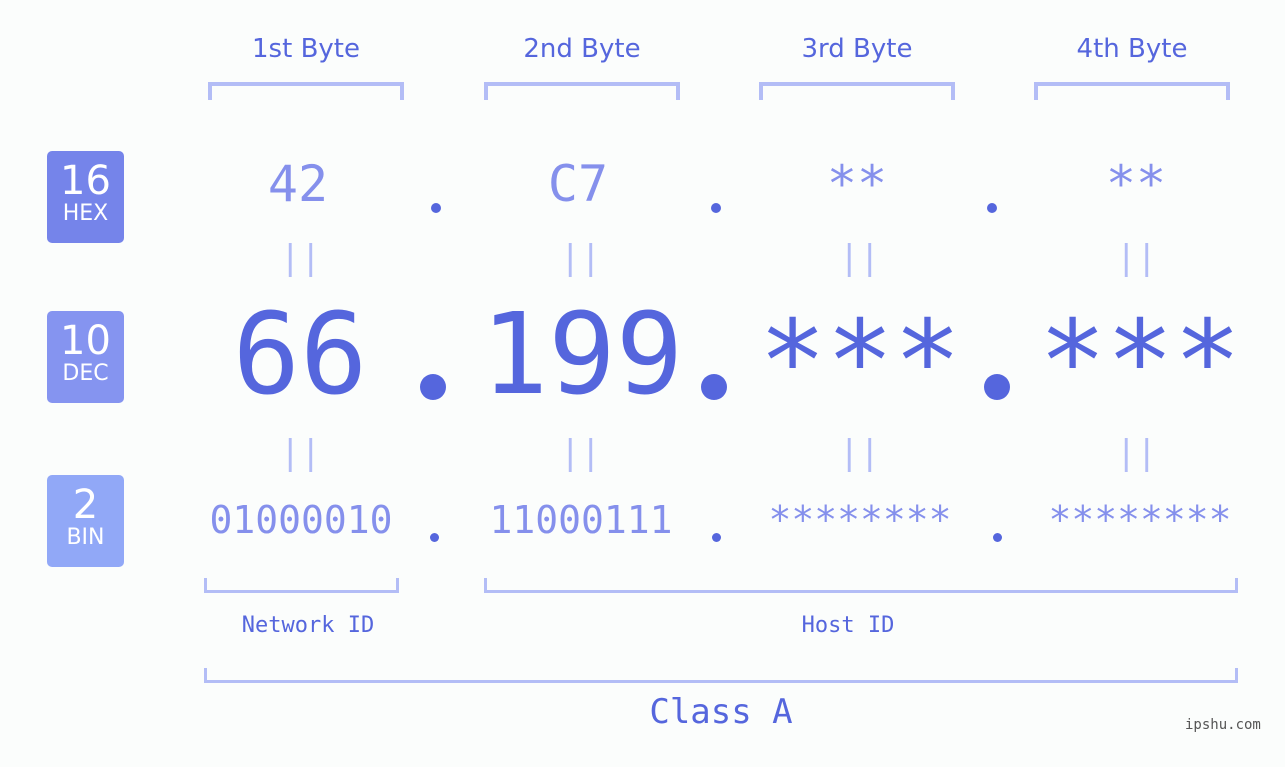 The height and width of the screenshot is (767, 1285). What do you see at coordinates (721, 712) in the screenshot?
I see `class-label: Class A` at bounding box center [721, 712].